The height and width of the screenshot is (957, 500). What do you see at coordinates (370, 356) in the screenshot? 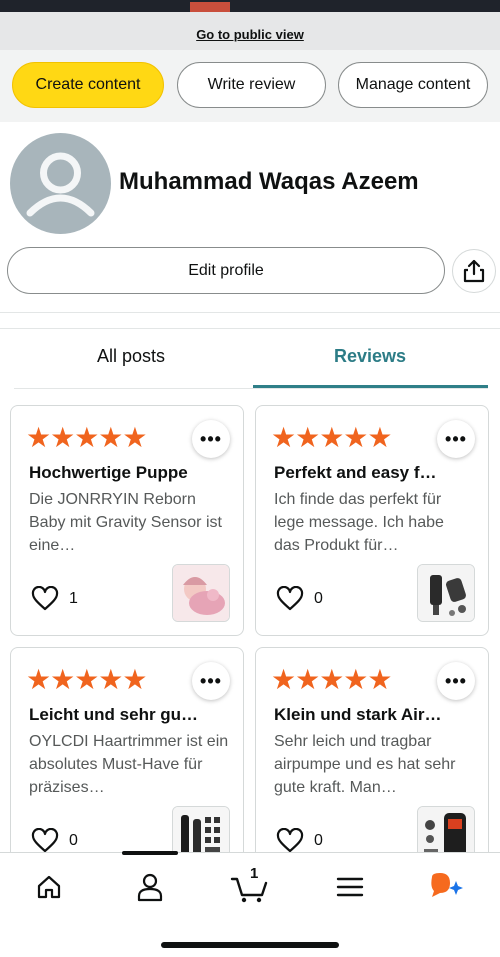
I see `tab-reviews: Reviews` at bounding box center [370, 356].